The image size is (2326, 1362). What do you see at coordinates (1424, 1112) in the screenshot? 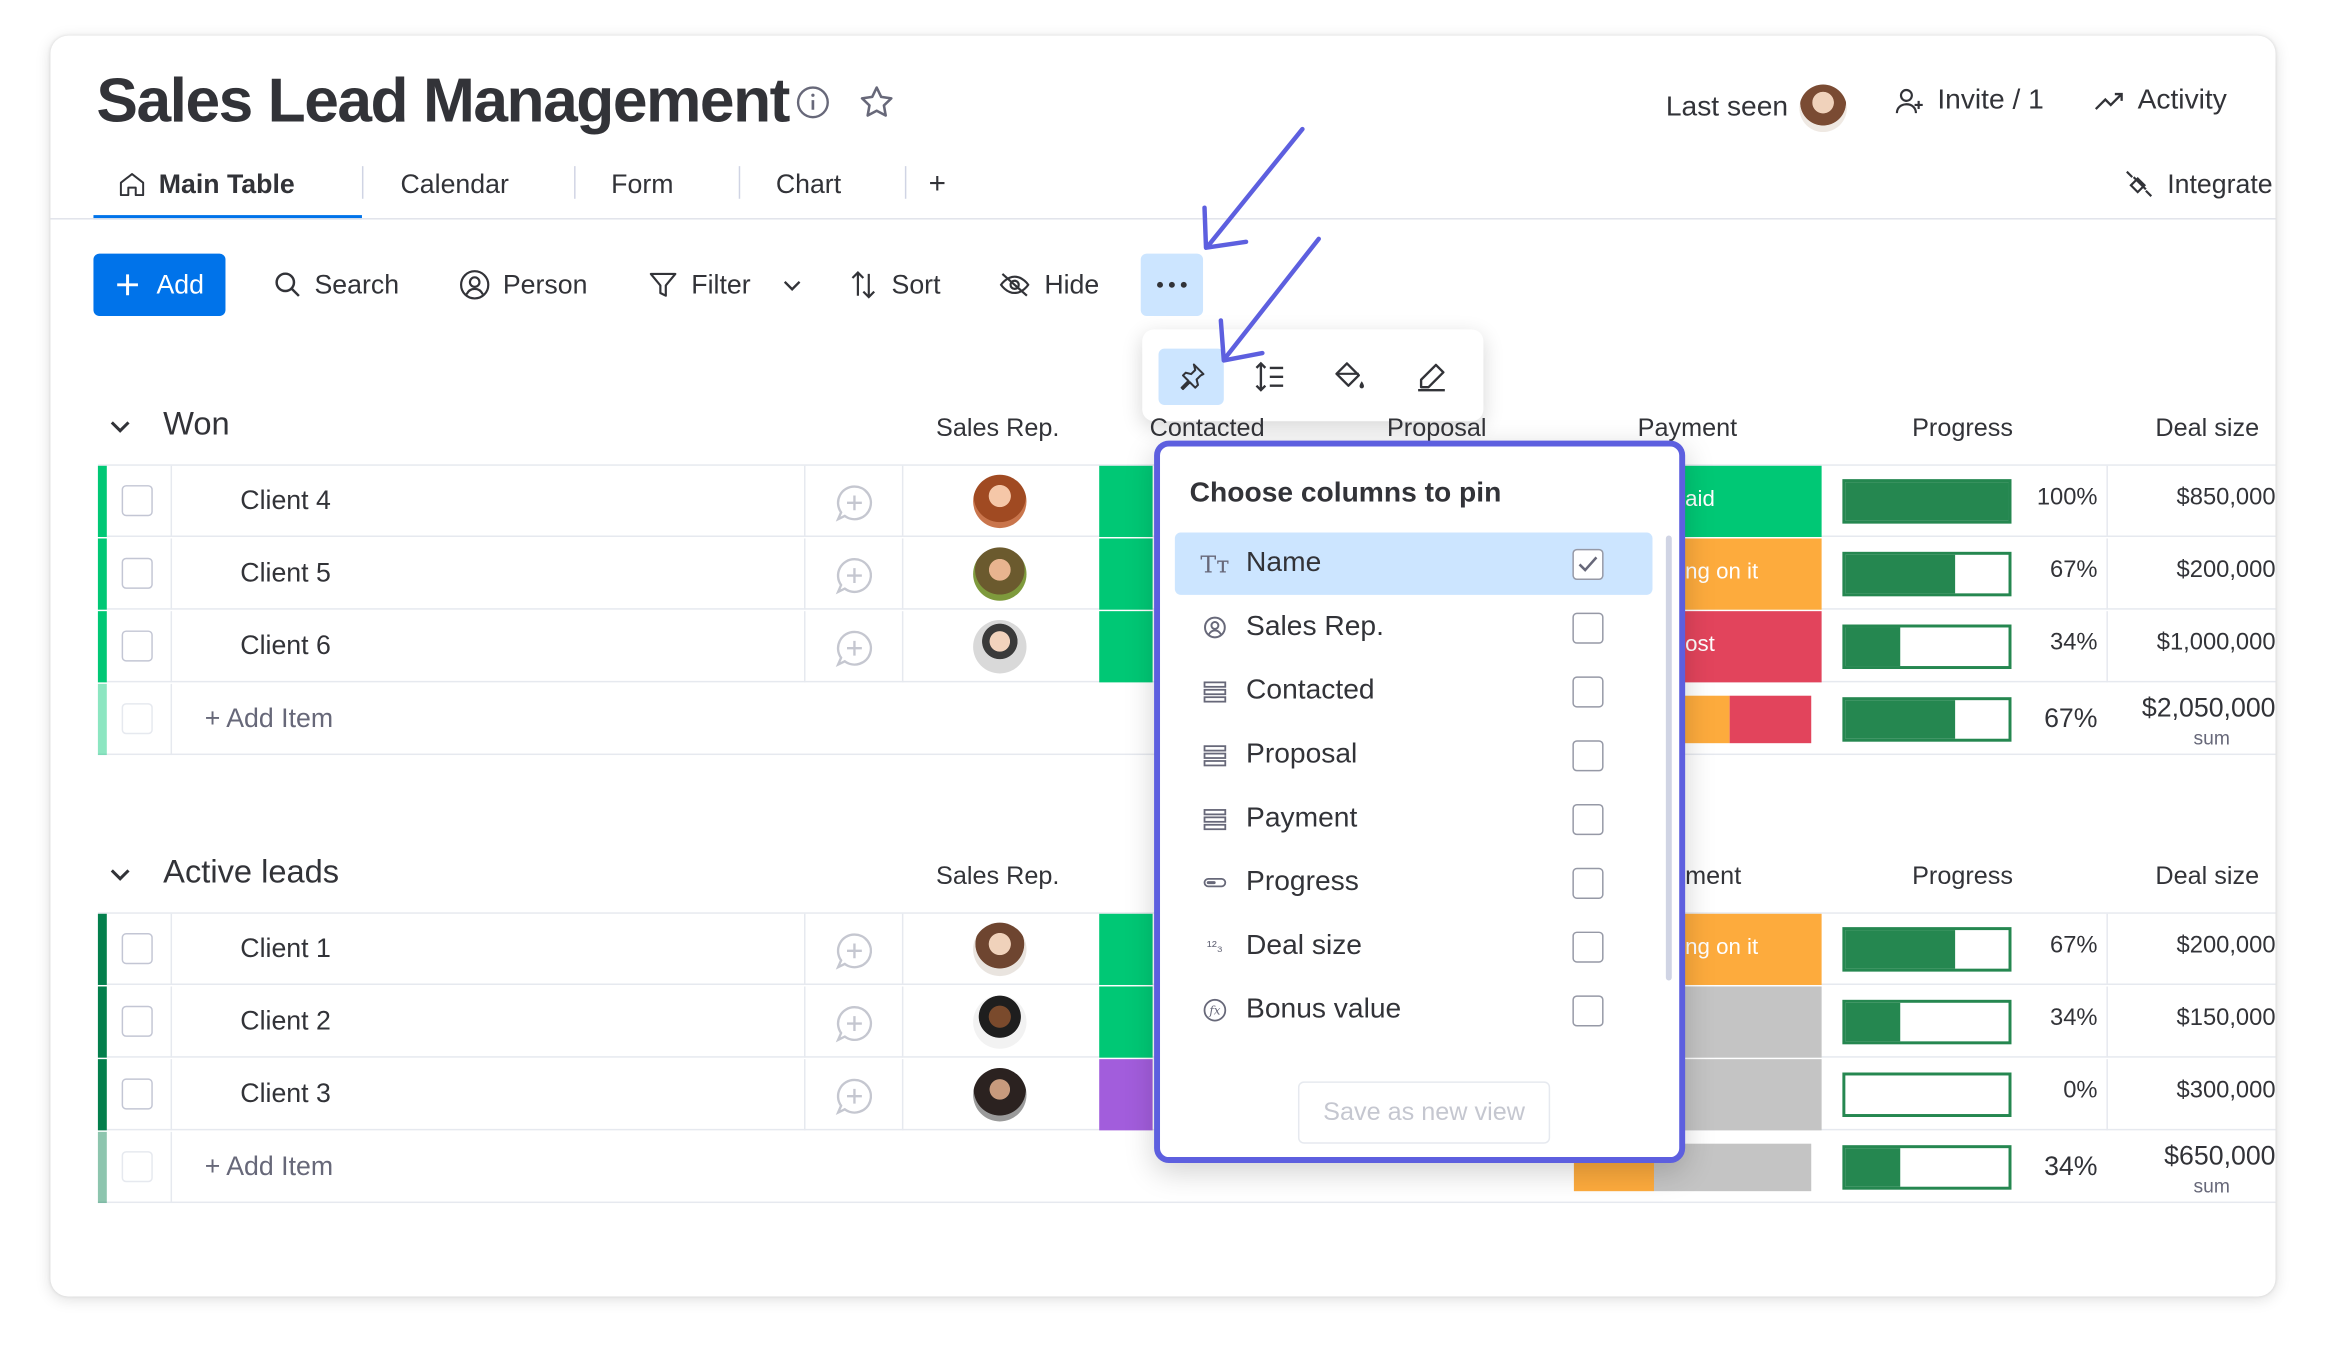
I see `save-as-new-view-button: Save as new view` at bounding box center [1424, 1112].